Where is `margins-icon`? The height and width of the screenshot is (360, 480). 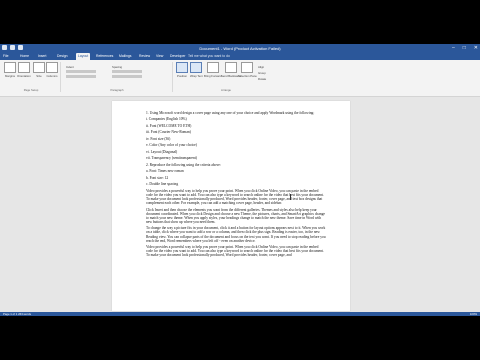
margins-icon is located at coordinates (10, 67).